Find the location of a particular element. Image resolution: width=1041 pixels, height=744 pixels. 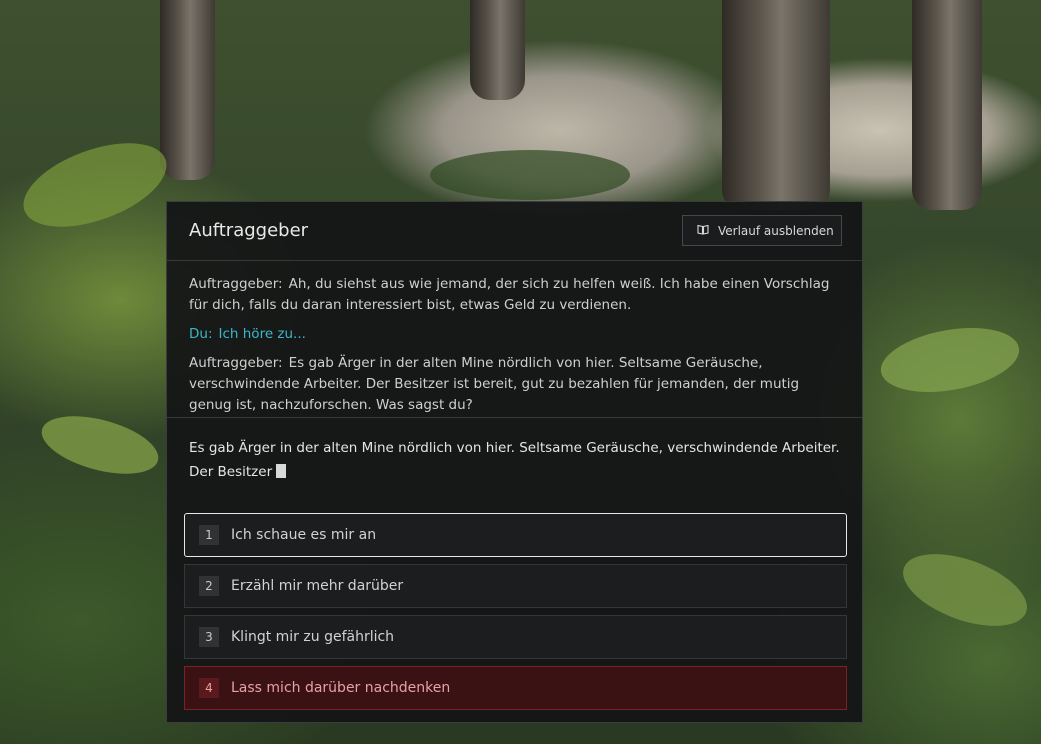

option-number: 2 is located at coordinates (209, 586).